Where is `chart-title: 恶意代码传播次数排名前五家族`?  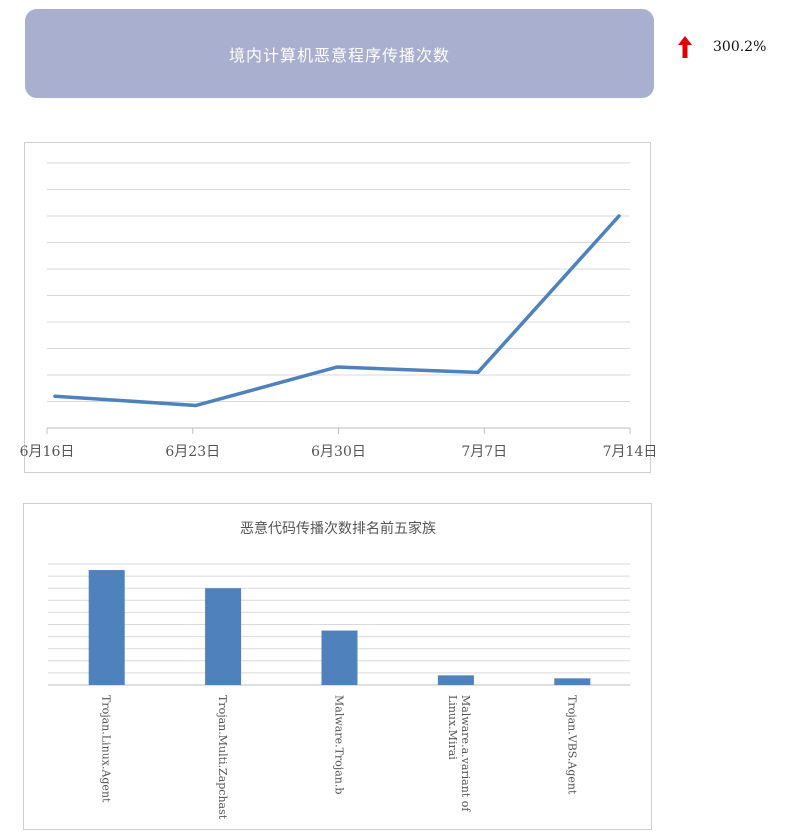
chart-title: 恶意代码传播次数排名前五家族 is located at coordinates (338, 528).